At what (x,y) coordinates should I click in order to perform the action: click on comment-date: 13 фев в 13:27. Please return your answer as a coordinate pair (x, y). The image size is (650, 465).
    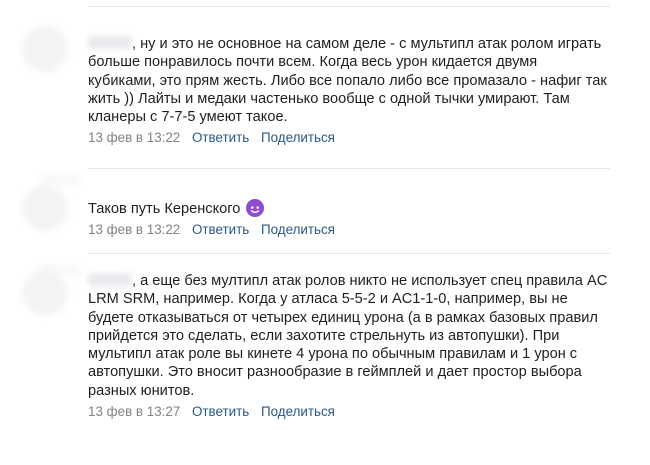
    Looking at the image, I should click on (134, 411).